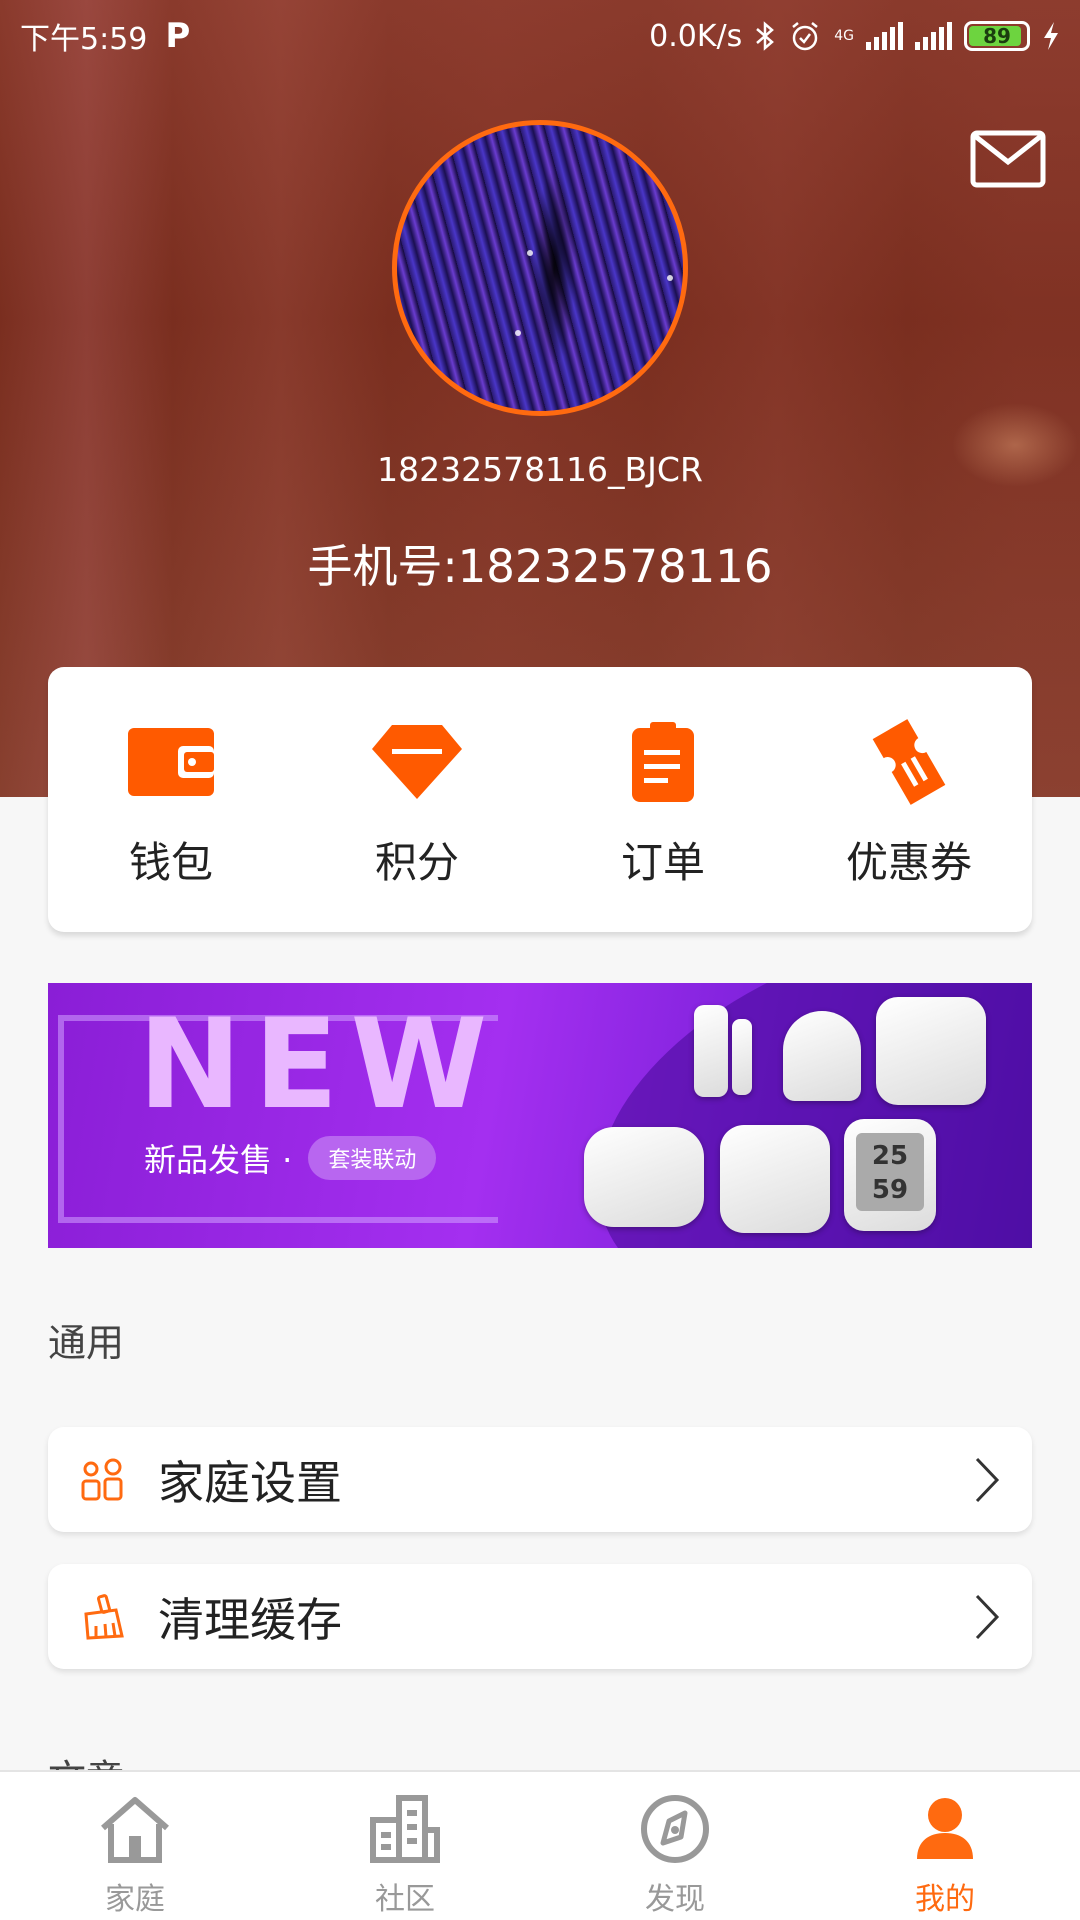 The height and width of the screenshot is (1920, 1080). Describe the element at coordinates (1051, 36) in the screenshot. I see `charging-icon` at that location.